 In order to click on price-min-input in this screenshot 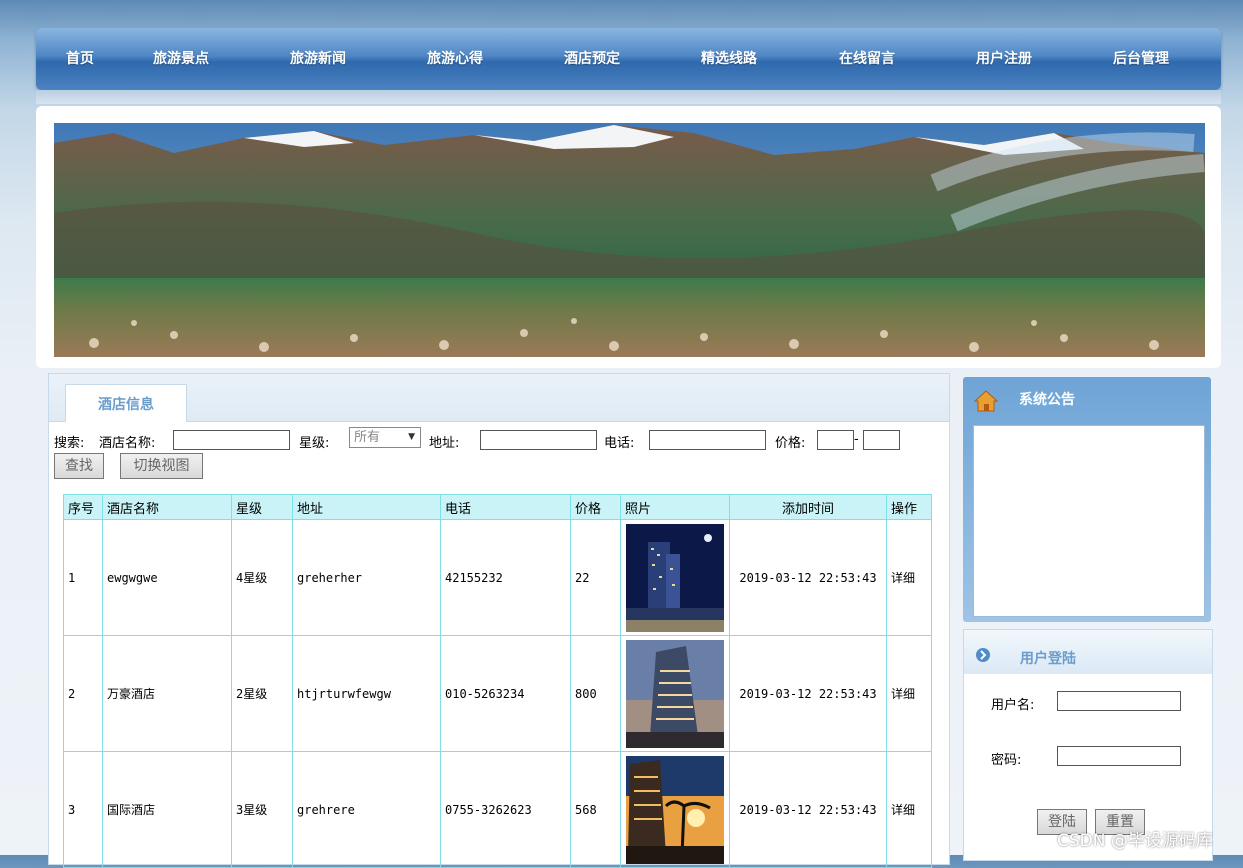, I will do `click(835, 440)`.